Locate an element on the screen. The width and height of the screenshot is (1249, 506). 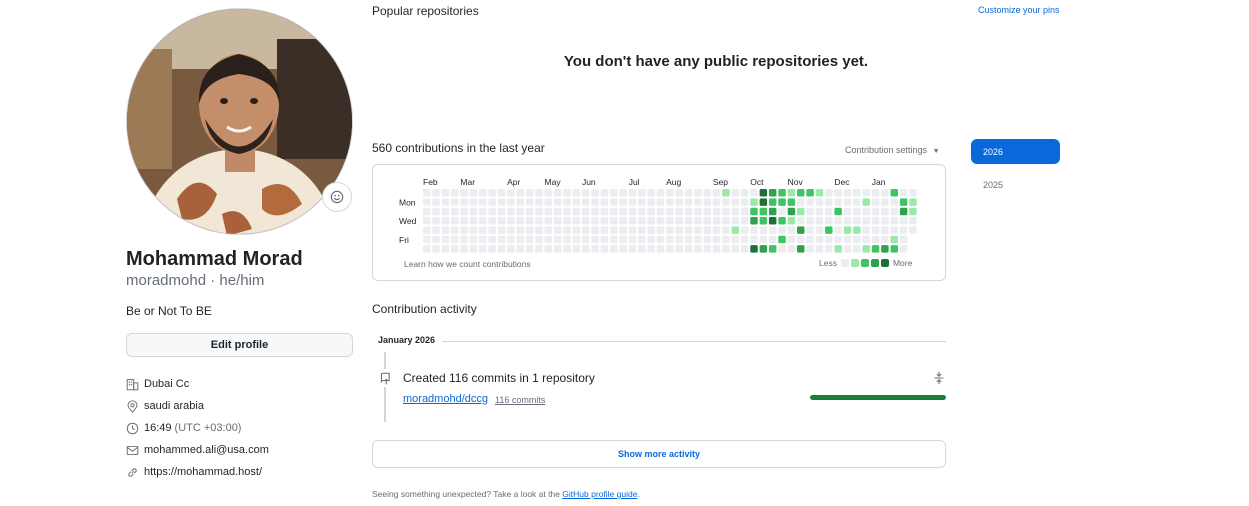
detail-website: https://mohammad.host/ is located at coordinates (197, 472).